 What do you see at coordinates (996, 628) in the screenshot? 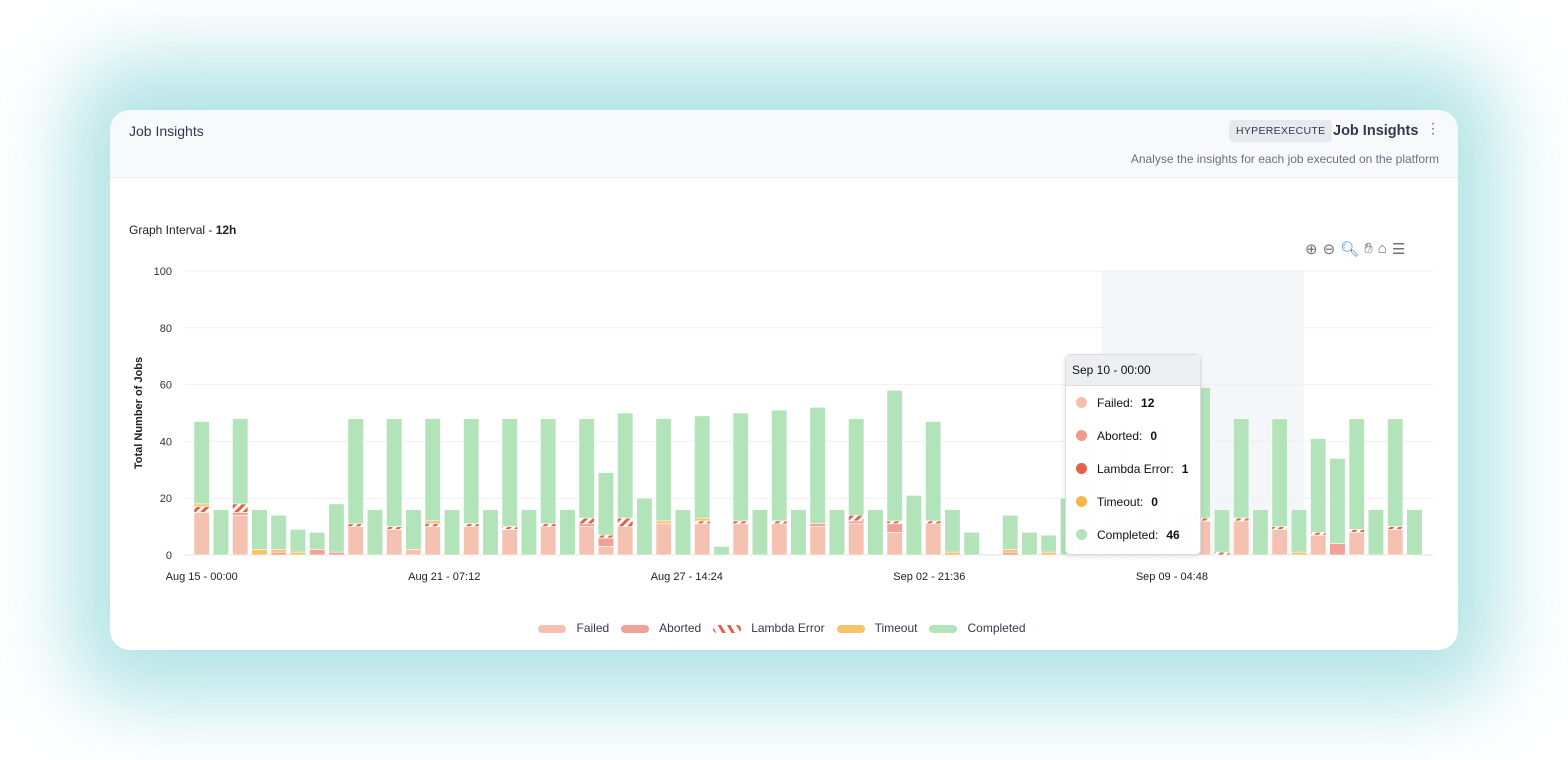
I see `legend-label: Completed` at bounding box center [996, 628].